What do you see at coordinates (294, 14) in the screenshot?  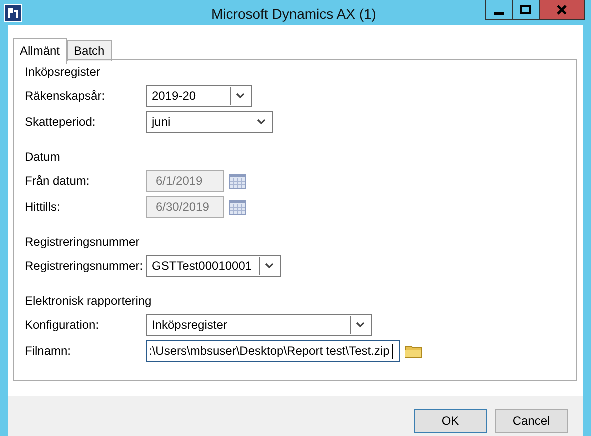 I see `window-title: Microsoft Dynamics AX (1)` at bounding box center [294, 14].